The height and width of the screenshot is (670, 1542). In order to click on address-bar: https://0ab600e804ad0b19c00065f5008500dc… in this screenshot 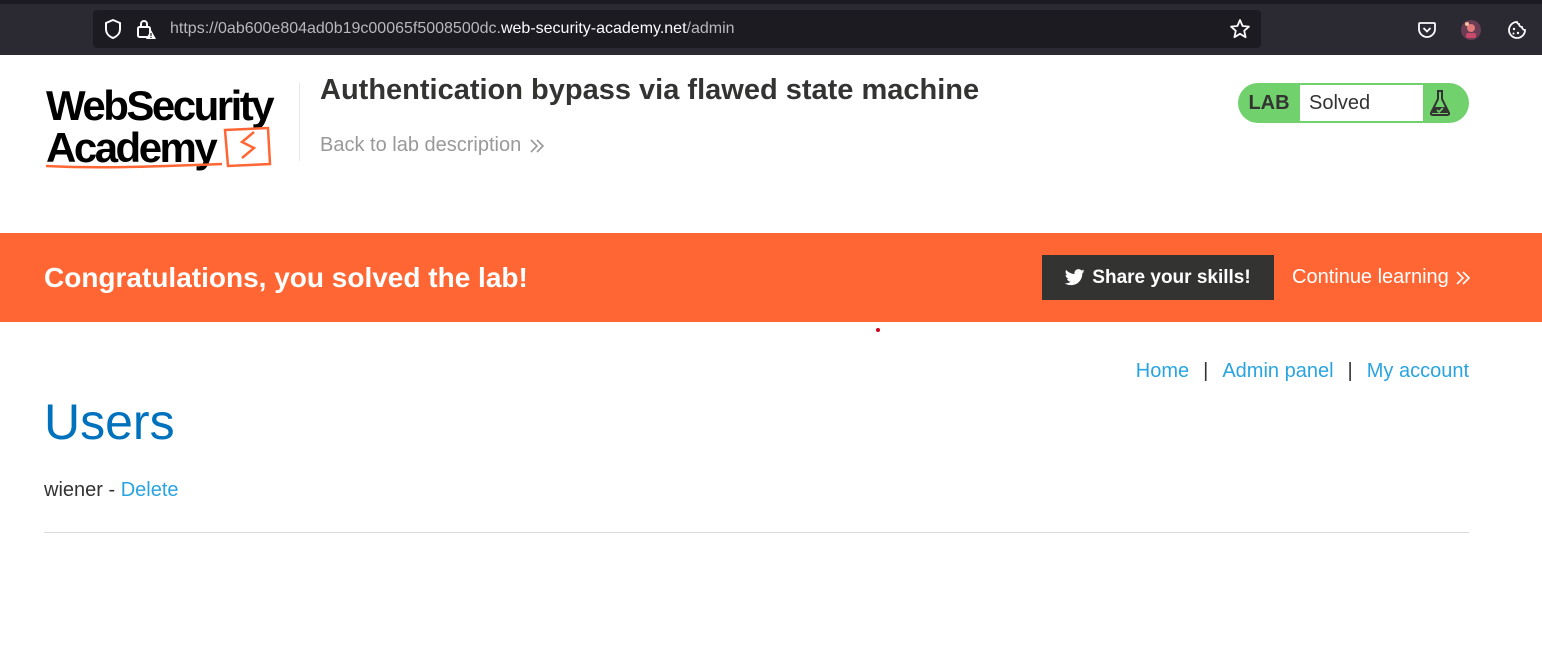, I will do `click(677, 29)`.